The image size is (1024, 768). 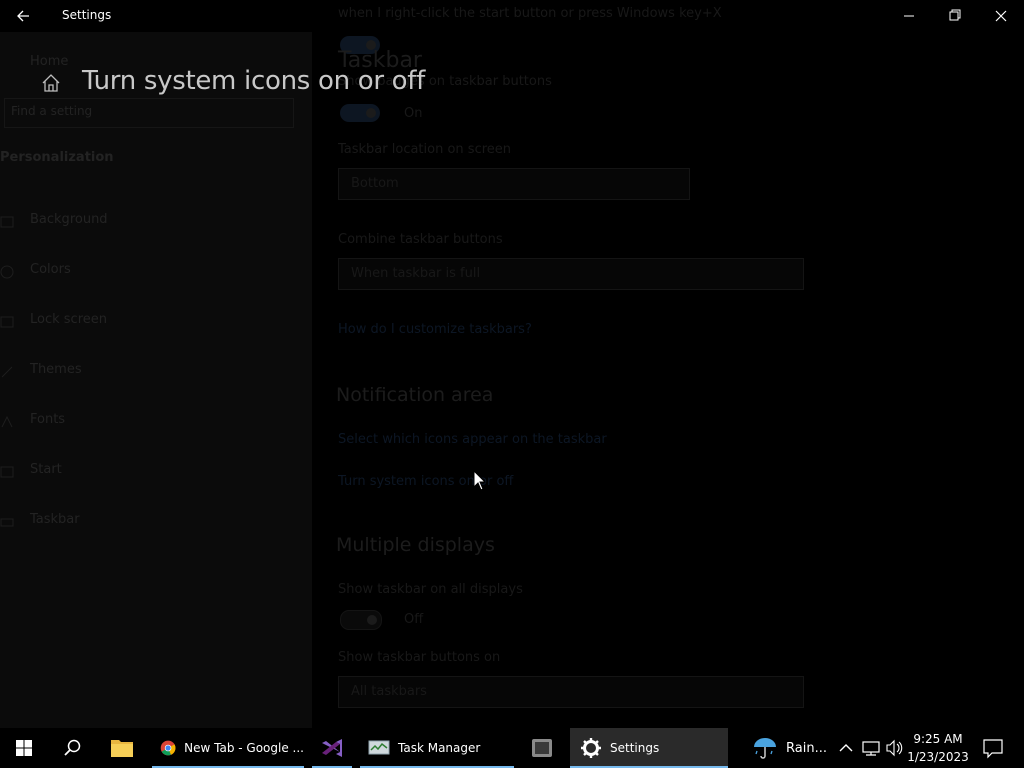 What do you see at coordinates (379, 747) in the screenshot?
I see `task-manager-icon` at bounding box center [379, 747].